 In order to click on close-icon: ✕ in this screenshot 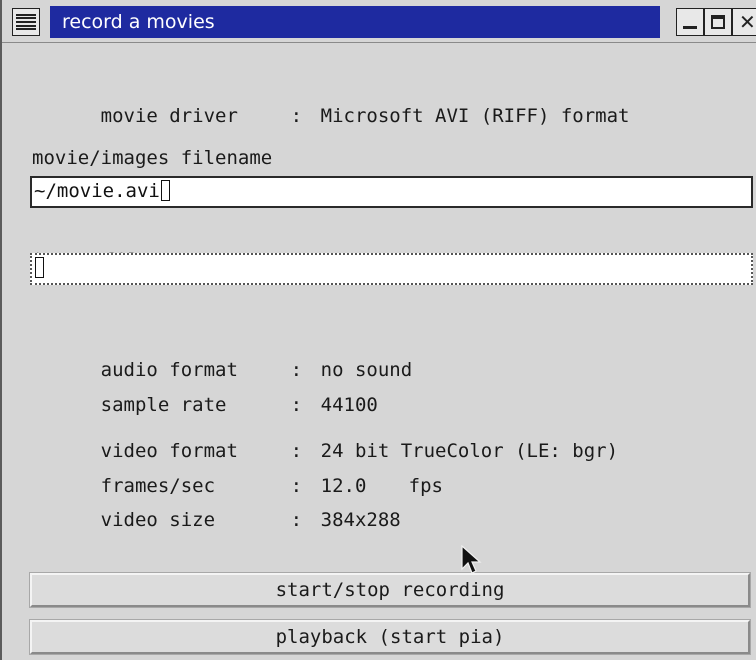, I will do `click(744, 22)`.